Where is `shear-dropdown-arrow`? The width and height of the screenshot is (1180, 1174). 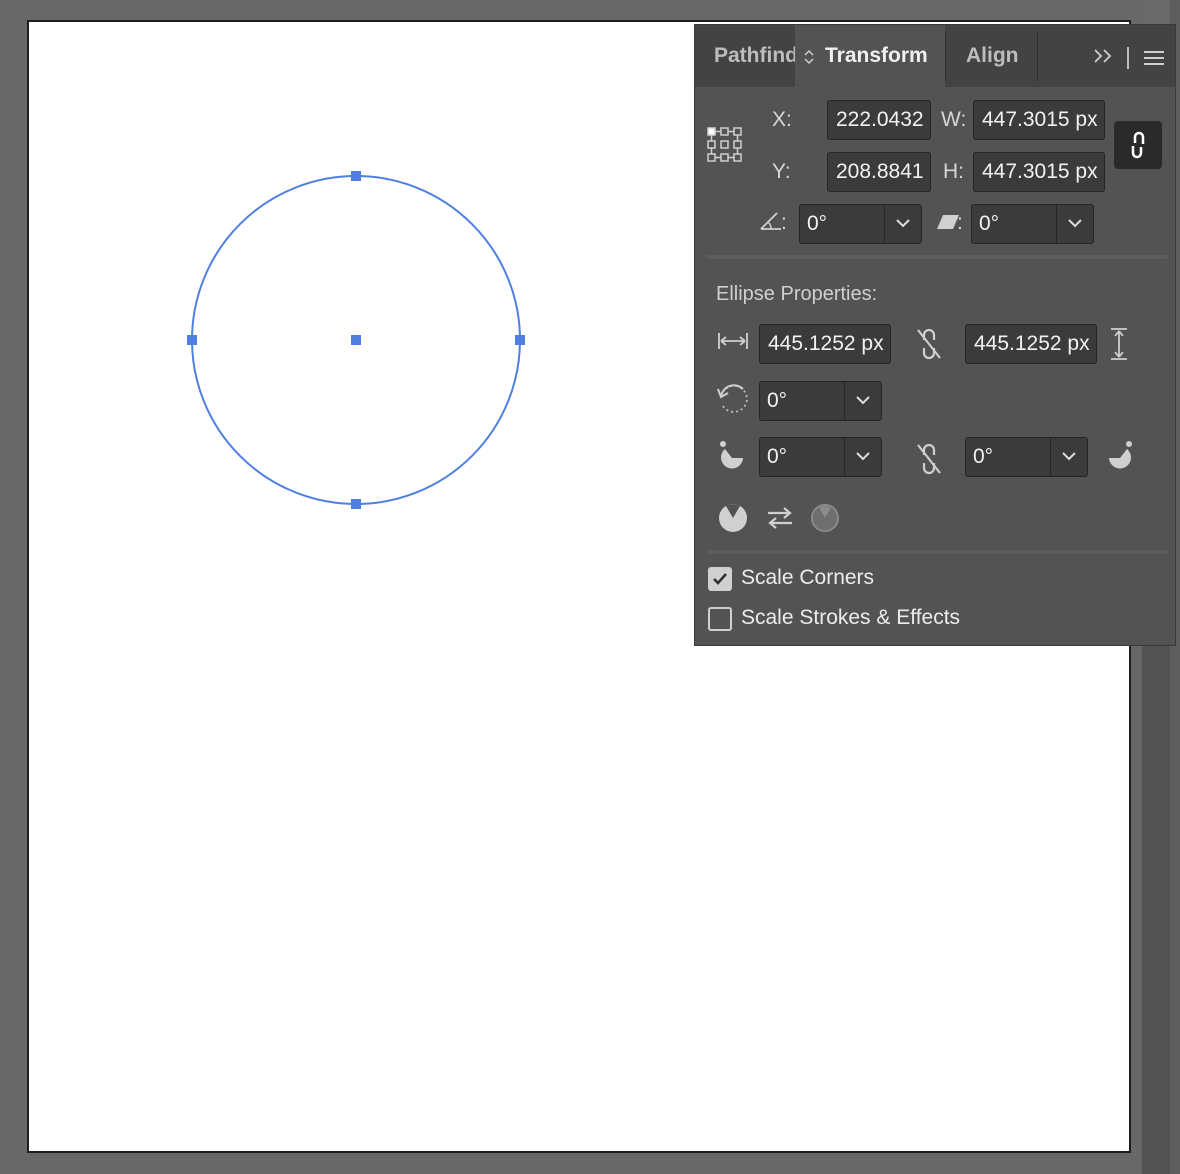 shear-dropdown-arrow is located at coordinates (1074, 224).